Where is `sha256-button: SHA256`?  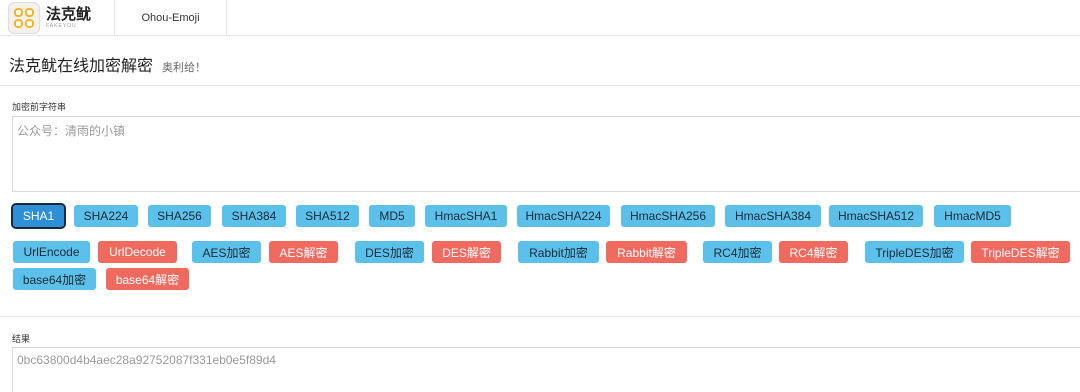
sha256-button: SHA256 is located at coordinates (179, 216).